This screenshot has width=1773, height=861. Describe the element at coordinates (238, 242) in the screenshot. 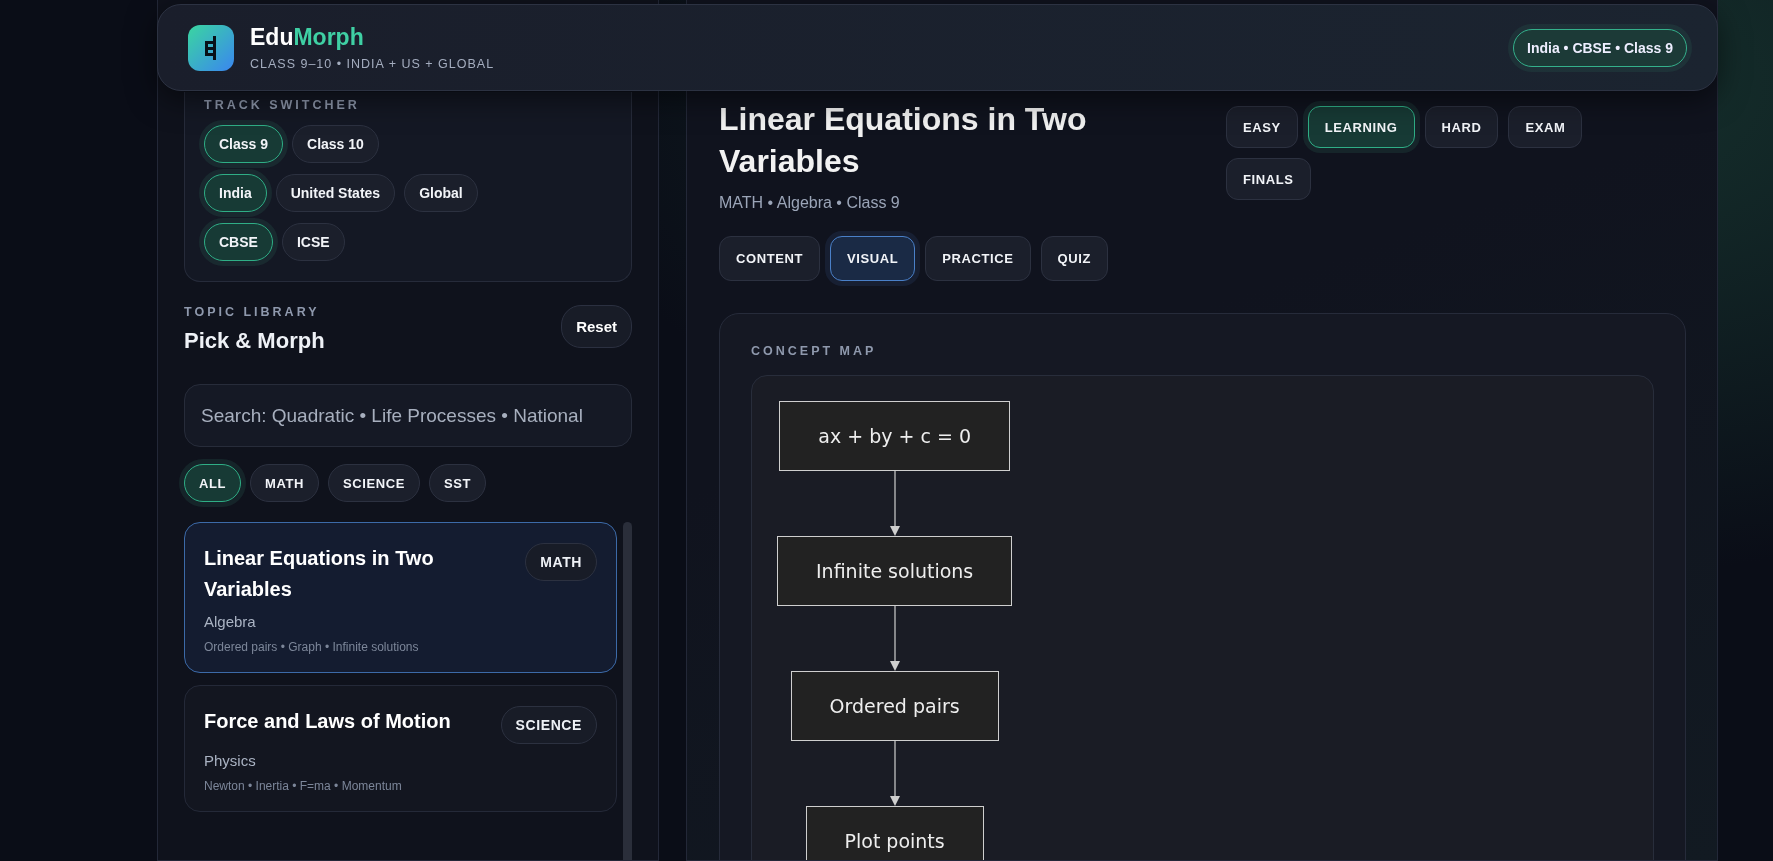

I see `chip-button: CBSE` at that location.